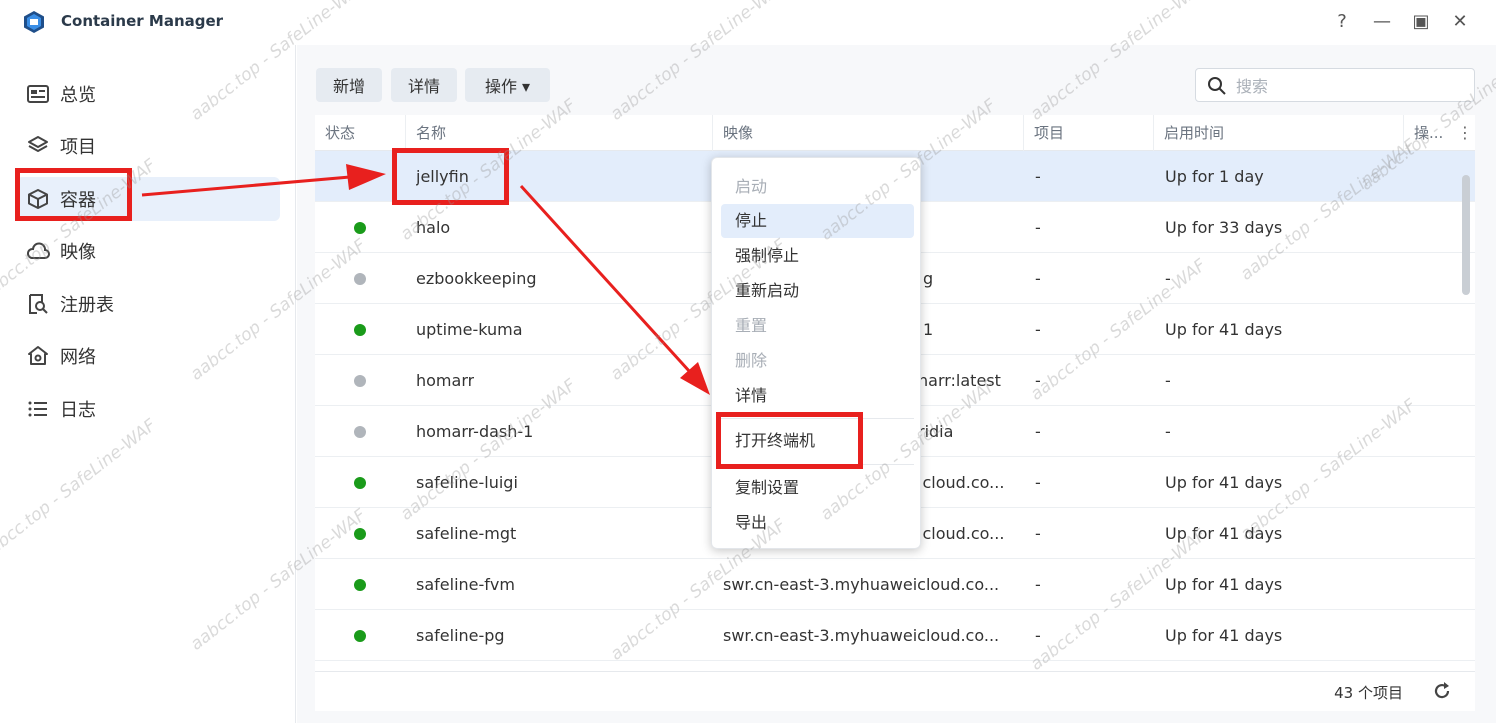 This screenshot has height=723, width=1496. What do you see at coordinates (466, 533) in the screenshot?
I see `container-name: safeline-mgt` at bounding box center [466, 533].